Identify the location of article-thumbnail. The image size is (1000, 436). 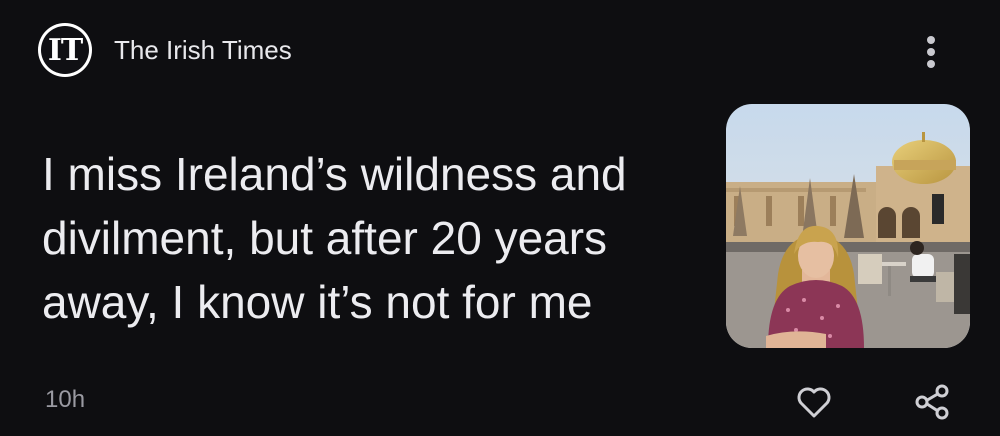
(848, 226).